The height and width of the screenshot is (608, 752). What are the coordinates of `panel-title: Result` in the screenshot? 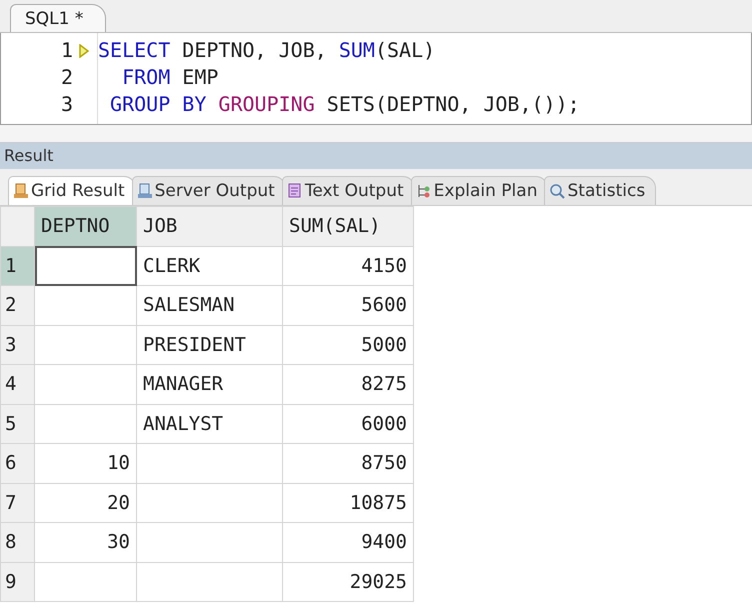 It's located at (376, 156).